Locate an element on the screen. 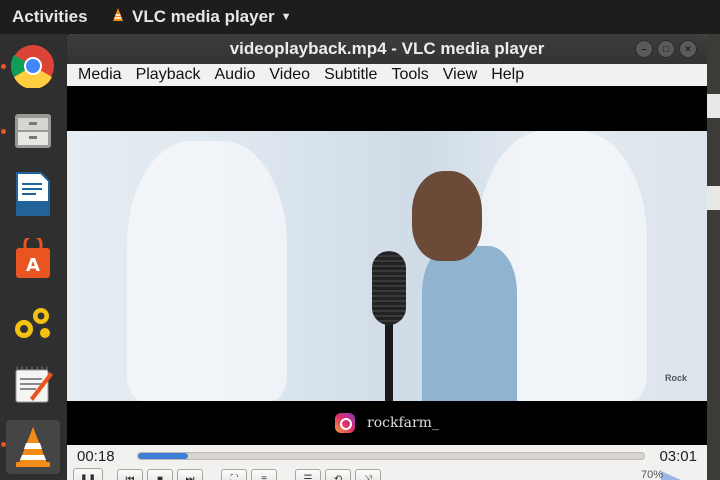  microphone-stand is located at coordinates (389, 361).